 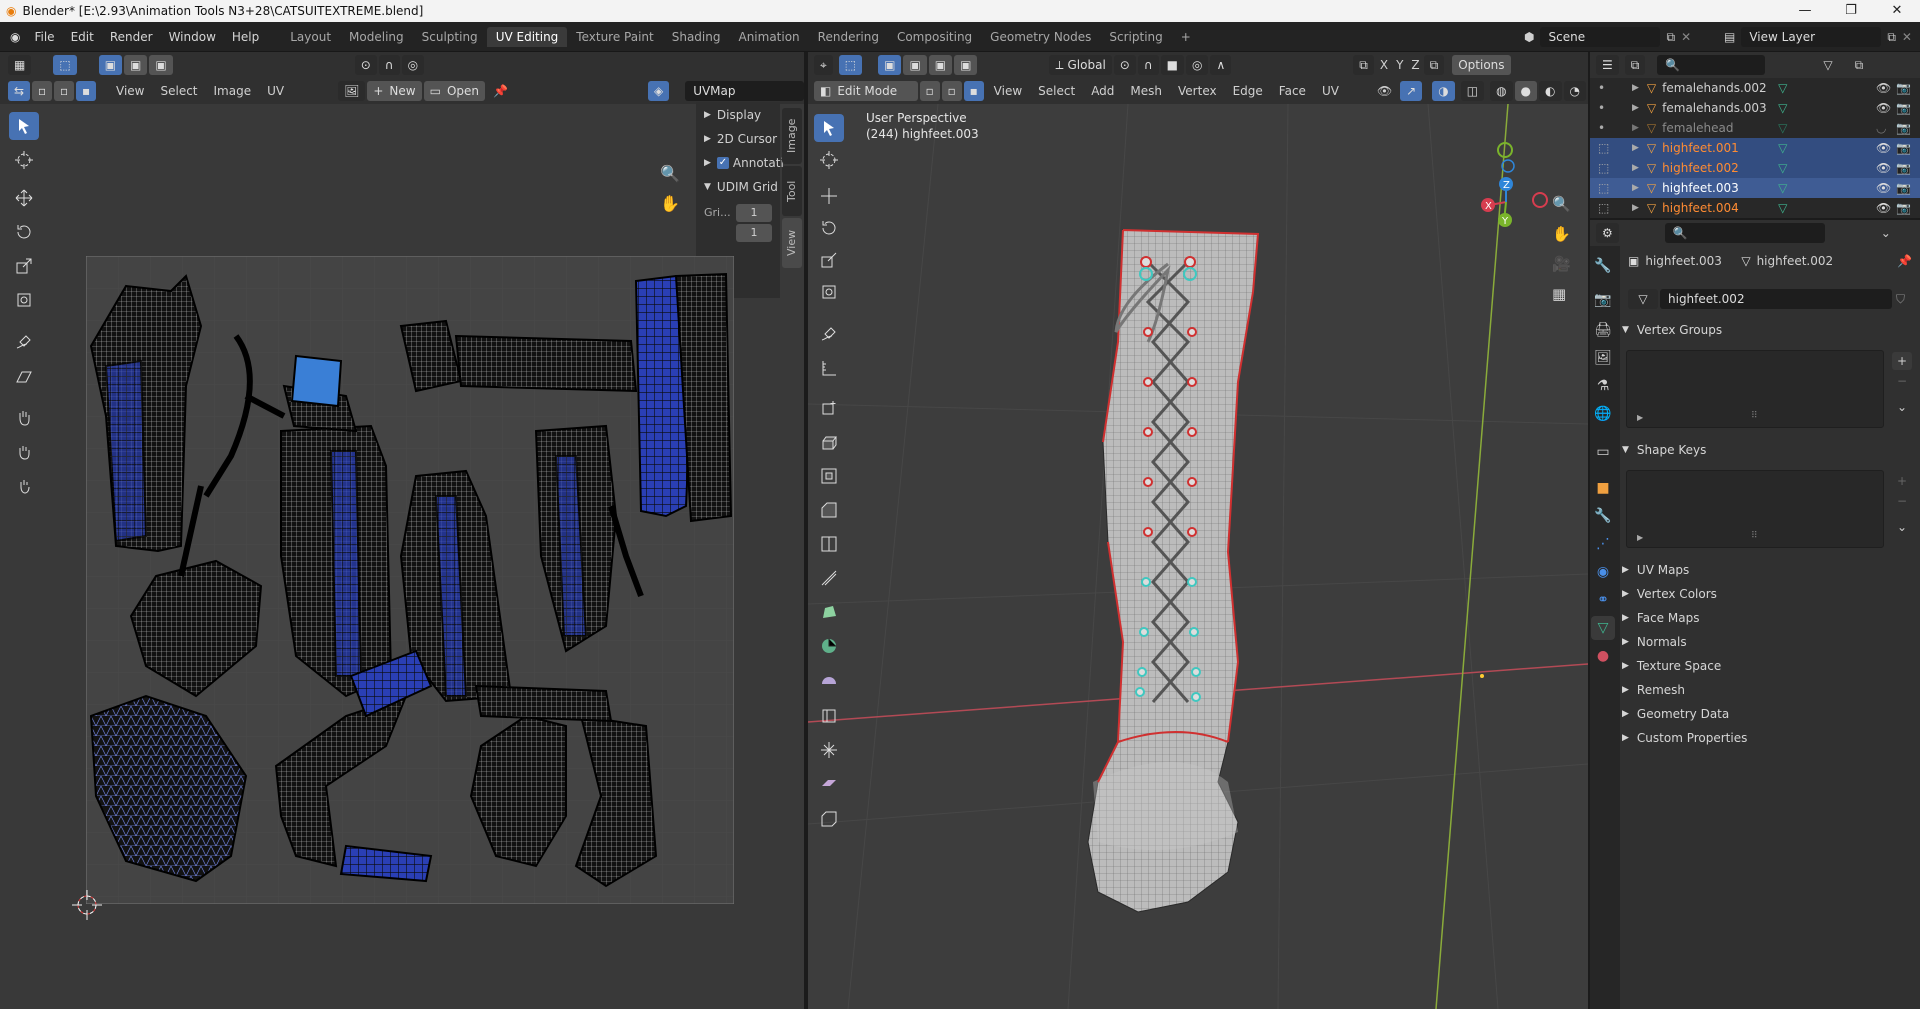 I want to click on outliner-row: ⬚ ▶ ▽ highfeet.004 ▽ 👁 📷, so click(x=1755, y=208).